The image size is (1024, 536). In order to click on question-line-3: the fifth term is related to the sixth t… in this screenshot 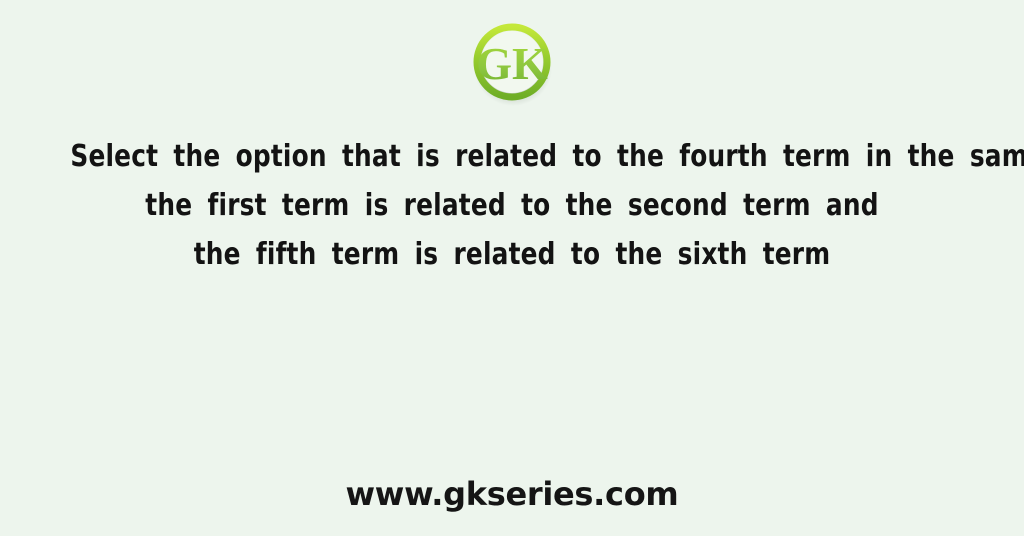, I will do `click(512, 254)`.